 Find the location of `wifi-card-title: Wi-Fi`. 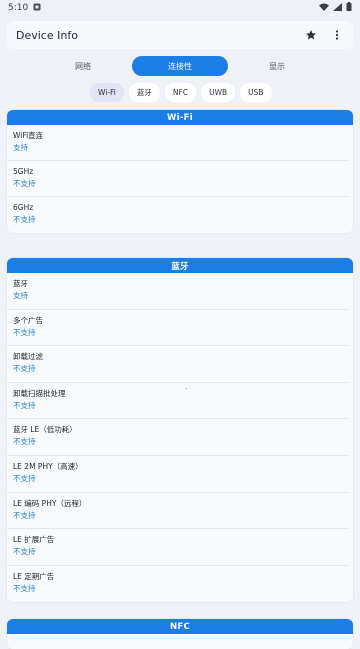

wifi-card-title: Wi-Fi is located at coordinates (180, 117).